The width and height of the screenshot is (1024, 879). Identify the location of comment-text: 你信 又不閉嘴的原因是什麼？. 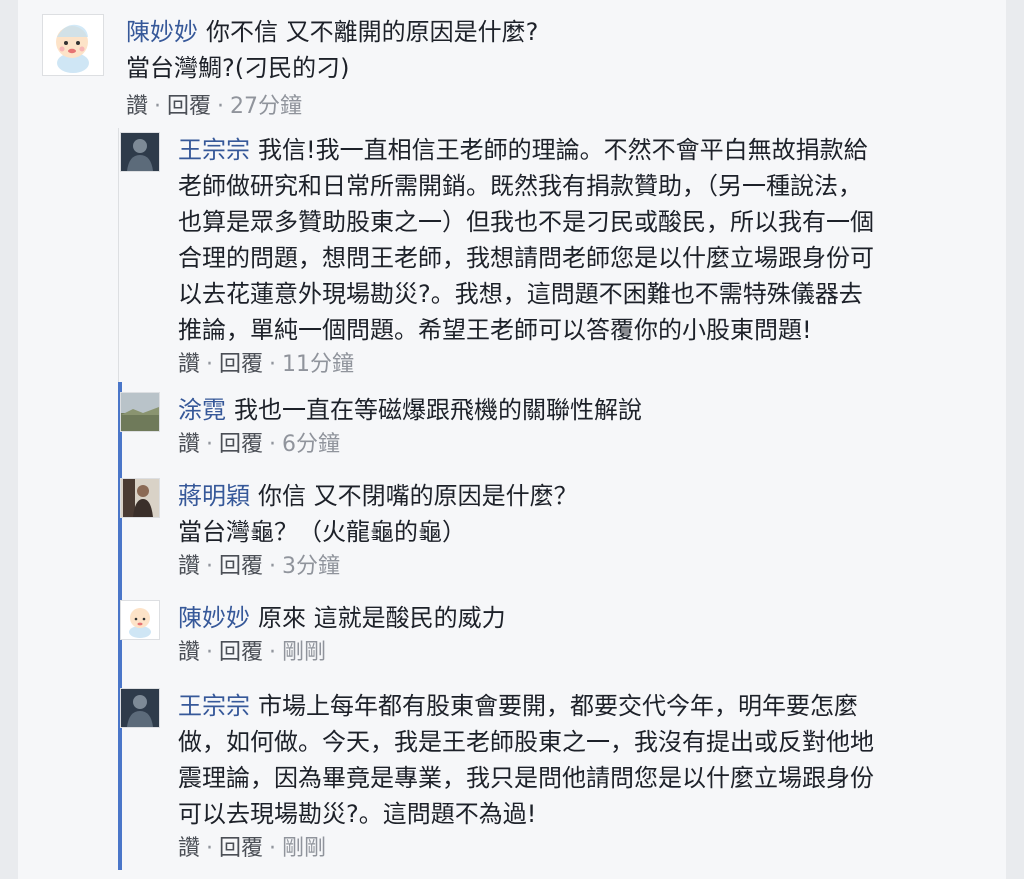
(418, 496).